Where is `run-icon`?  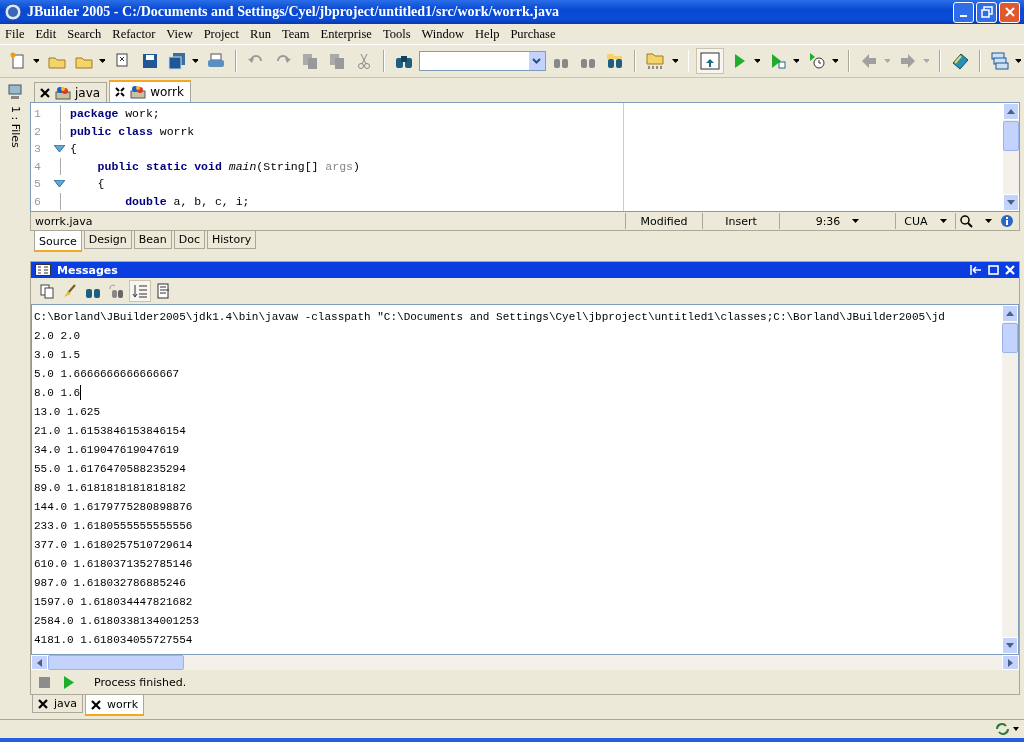 run-icon is located at coordinates (69, 682).